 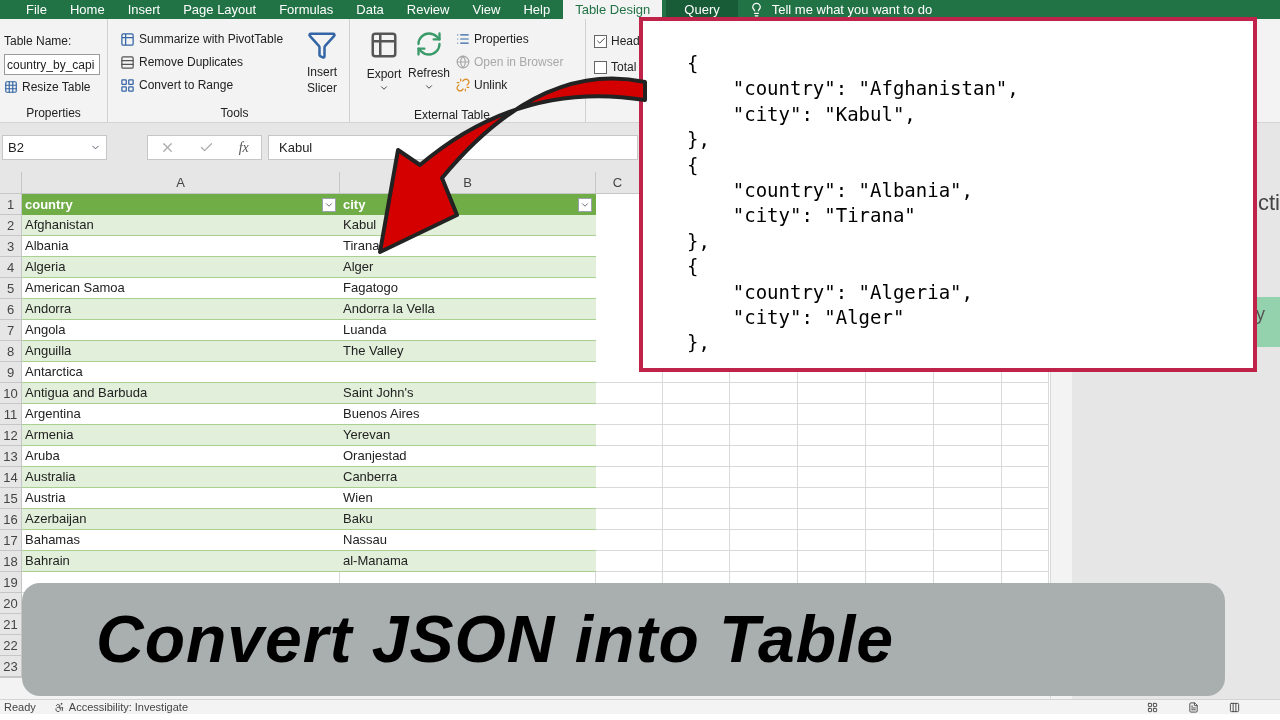 What do you see at coordinates (87, 9) in the screenshot?
I see `ribbon-tab: Home` at bounding box center [87, 9].